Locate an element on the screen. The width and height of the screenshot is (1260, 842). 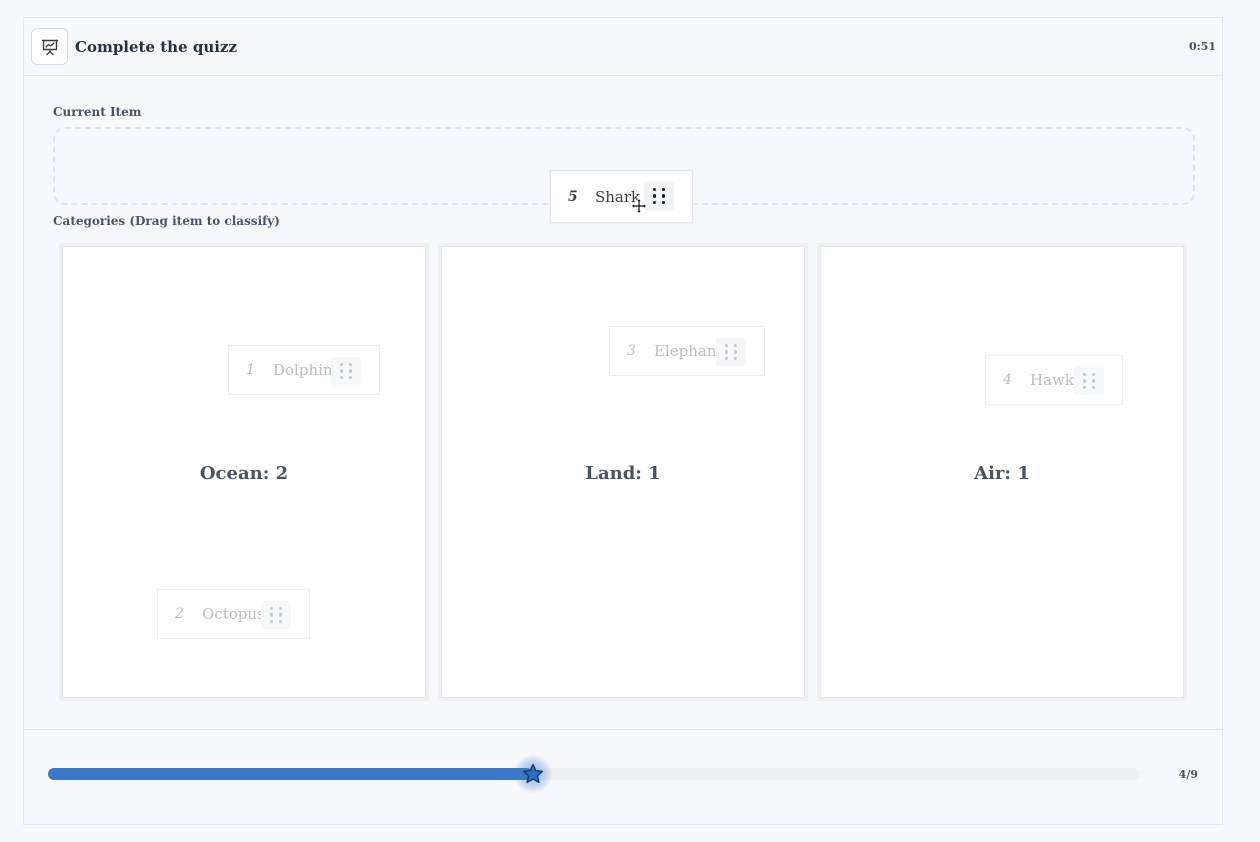
quiz-timer: 0:51 is located at coordinates (1202, 46).